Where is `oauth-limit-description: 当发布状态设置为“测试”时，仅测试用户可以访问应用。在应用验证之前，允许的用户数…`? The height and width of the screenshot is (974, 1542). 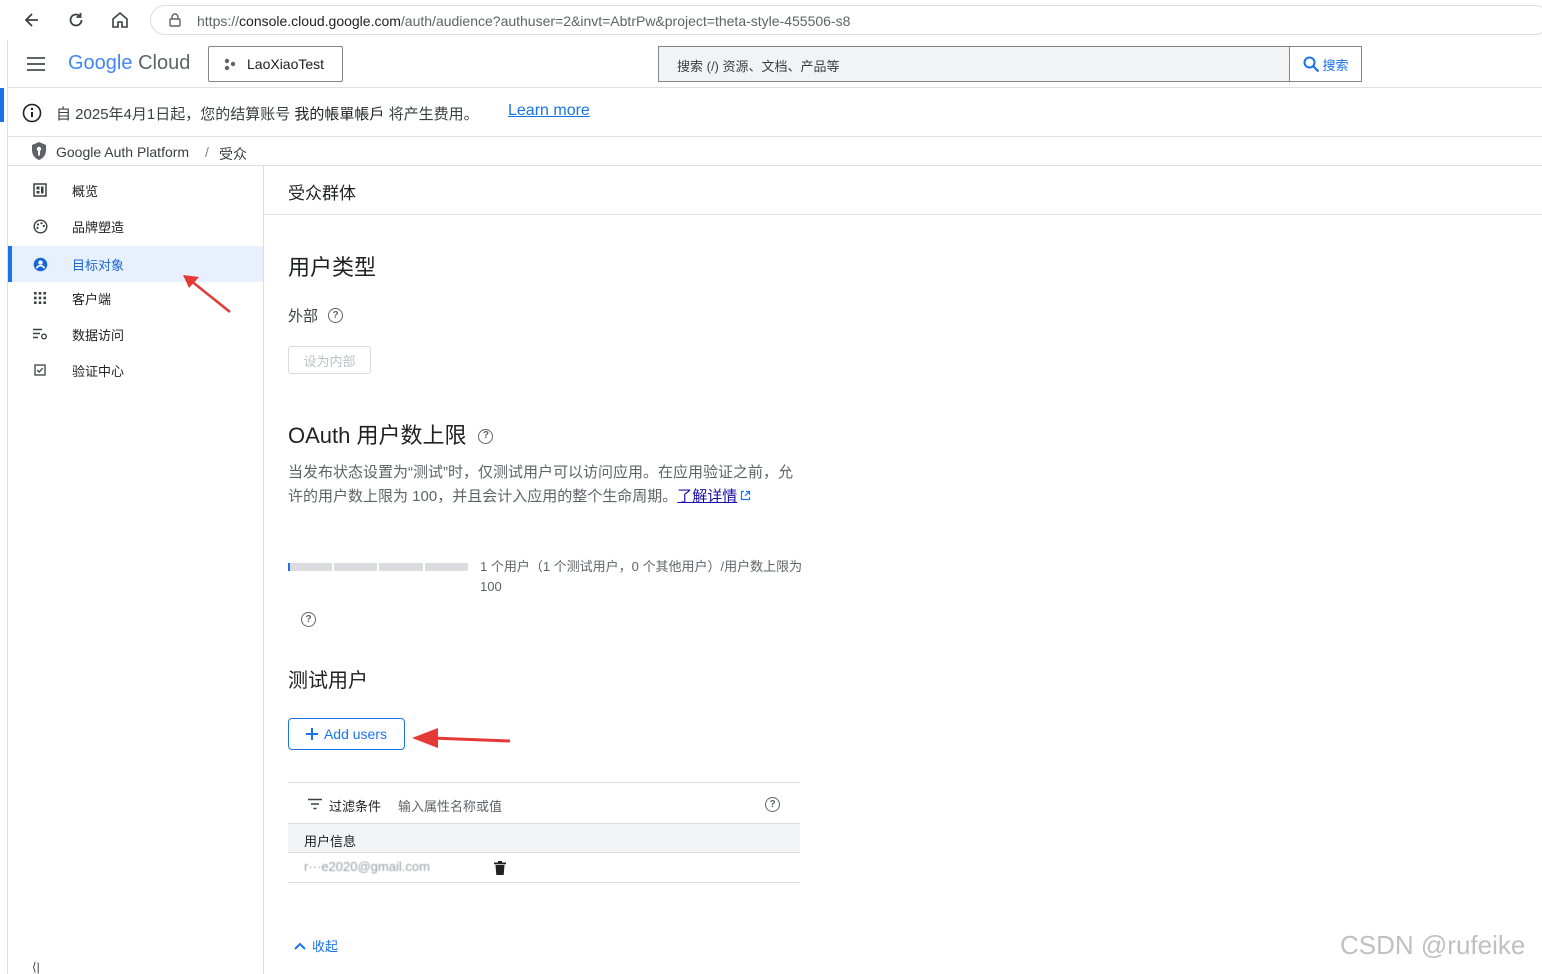 oauth-limit-description: 当发布状态设置为“测试”时，仅测试用户可以访问应用。在应用验证之前，允许的用户数… is located at coordinates (540, 484).